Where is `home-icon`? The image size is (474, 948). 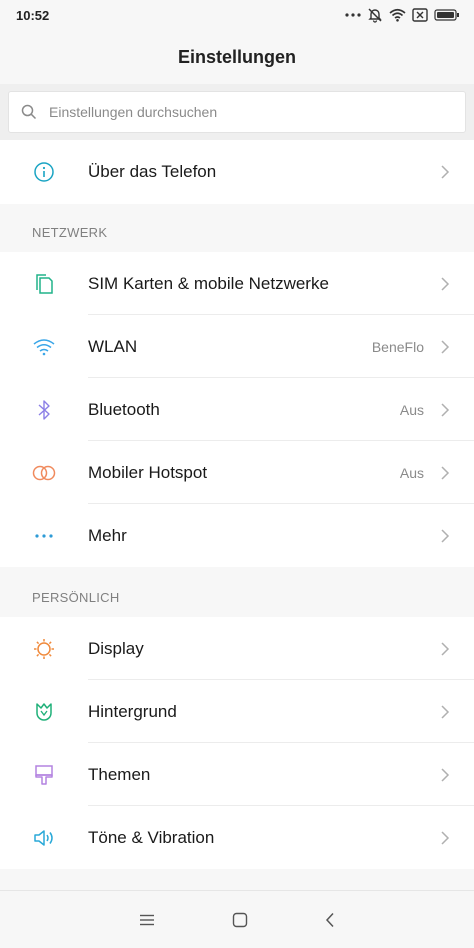
home-icon is located at coordinates (240, 920).